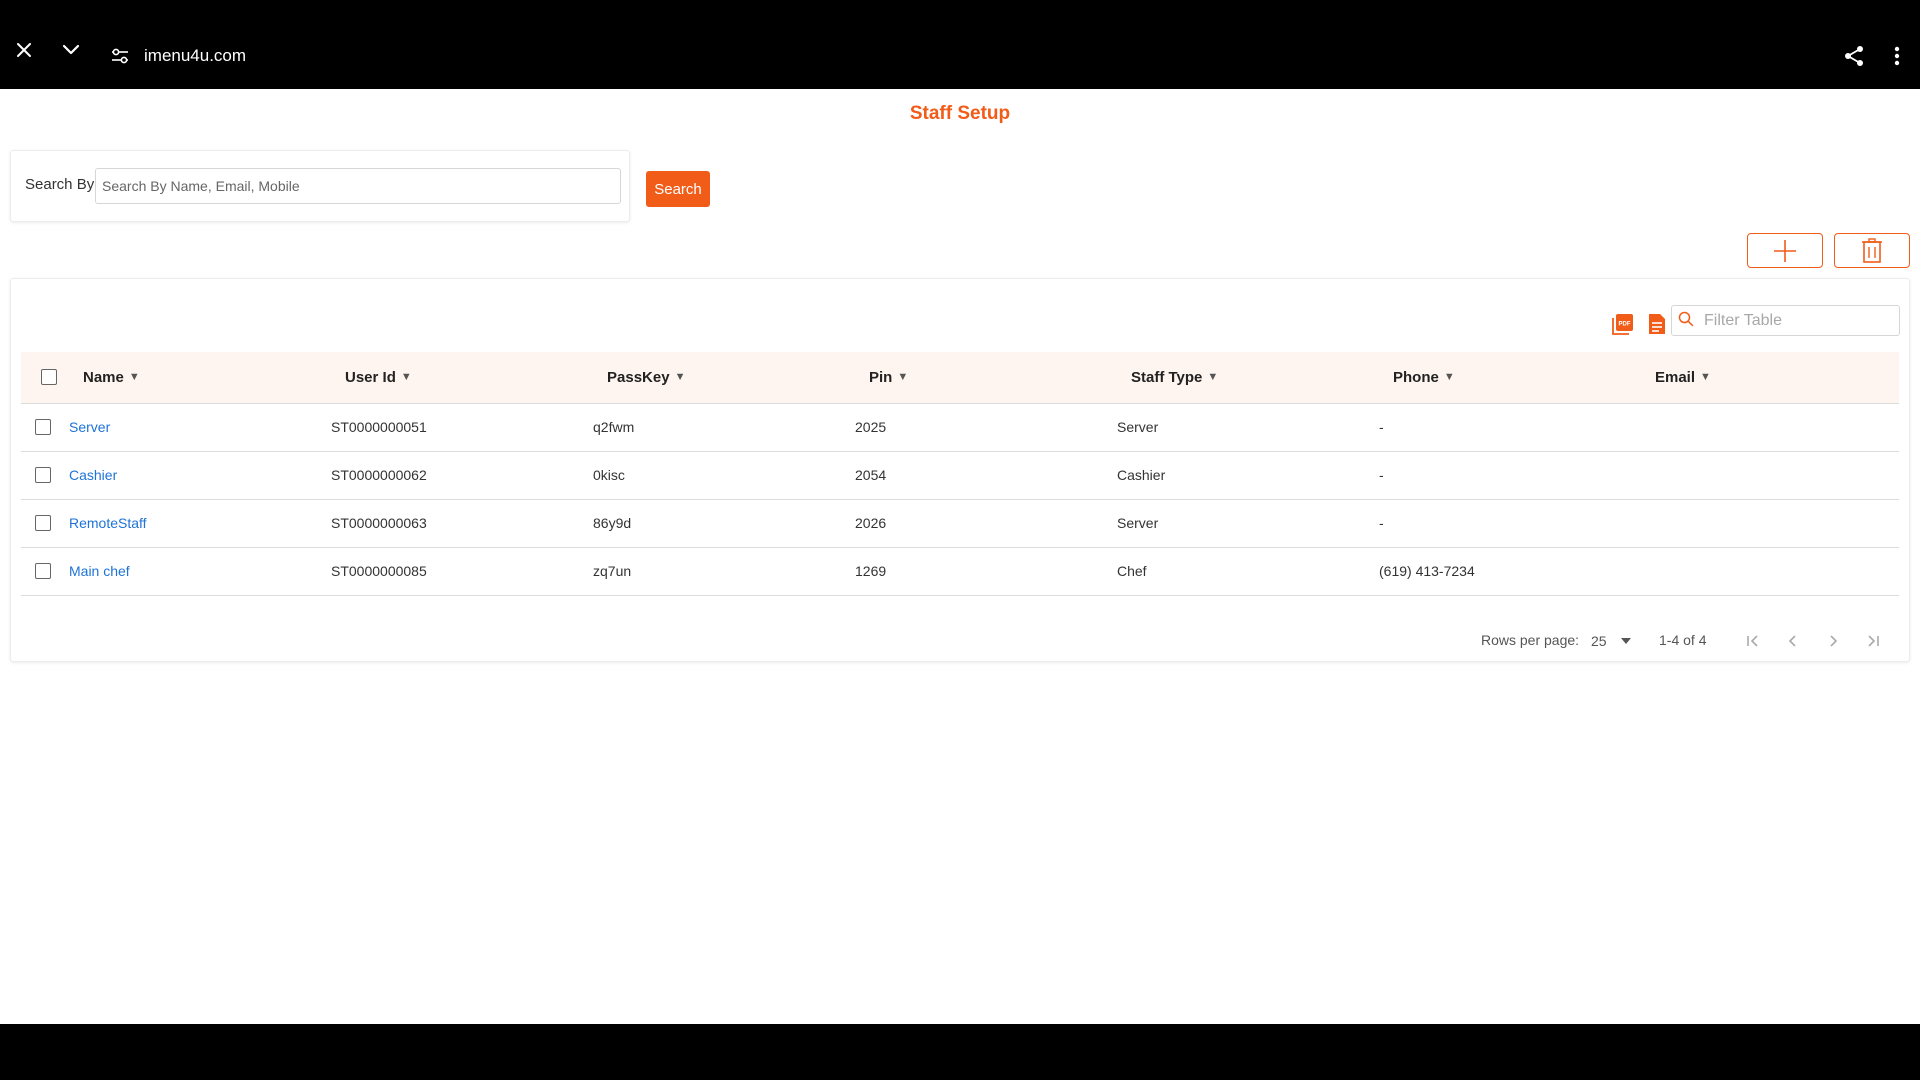 The width and height of the screenshot is (1920, 1080). Describe the element at coordinates (960, 427) in the screenshot. I see `table-row: Server ST0000000051 q2fwm 2025 Server -` at that location.